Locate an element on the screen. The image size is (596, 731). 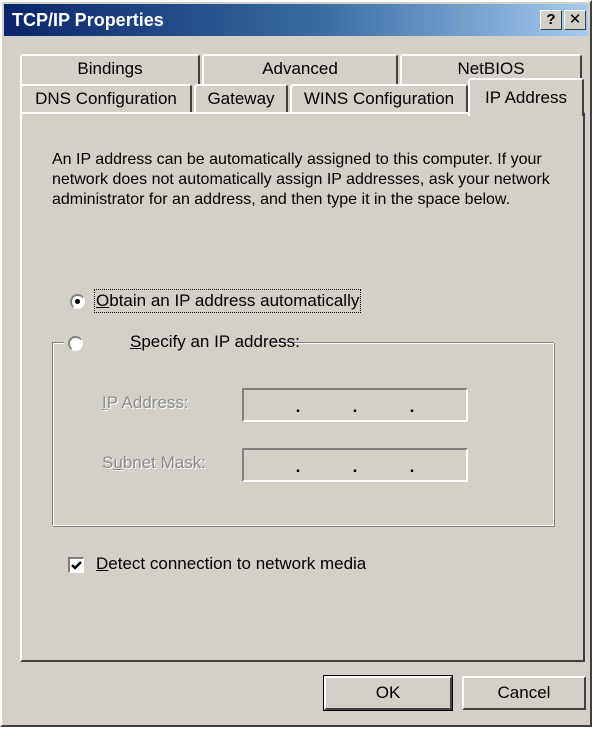
specify-ip-radio is located at coordinates (75, 343).